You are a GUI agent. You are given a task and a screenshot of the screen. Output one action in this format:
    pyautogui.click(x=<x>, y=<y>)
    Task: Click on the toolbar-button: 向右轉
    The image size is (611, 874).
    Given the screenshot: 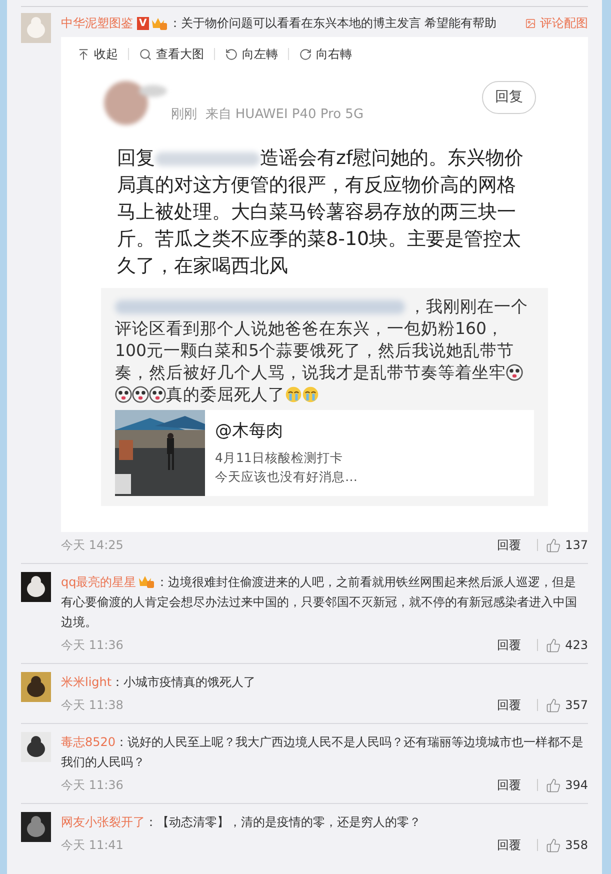 What is the action you would take?
    pyautogui.click(x=325, y=54)
    